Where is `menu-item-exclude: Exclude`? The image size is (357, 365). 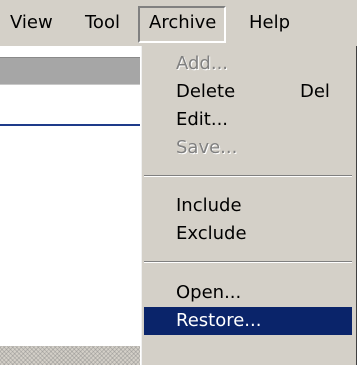 menu-item-exclude: Exclude is located at coordinates (248, 234).